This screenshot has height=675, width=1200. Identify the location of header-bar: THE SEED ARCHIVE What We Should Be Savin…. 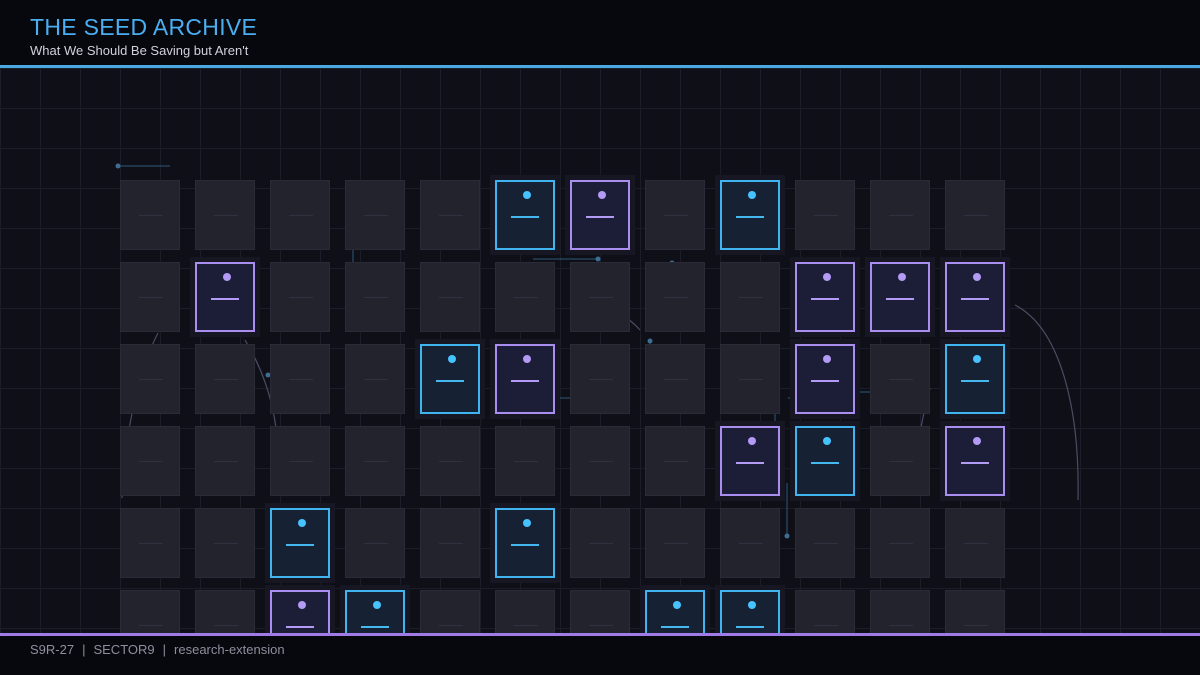
(600, 32).